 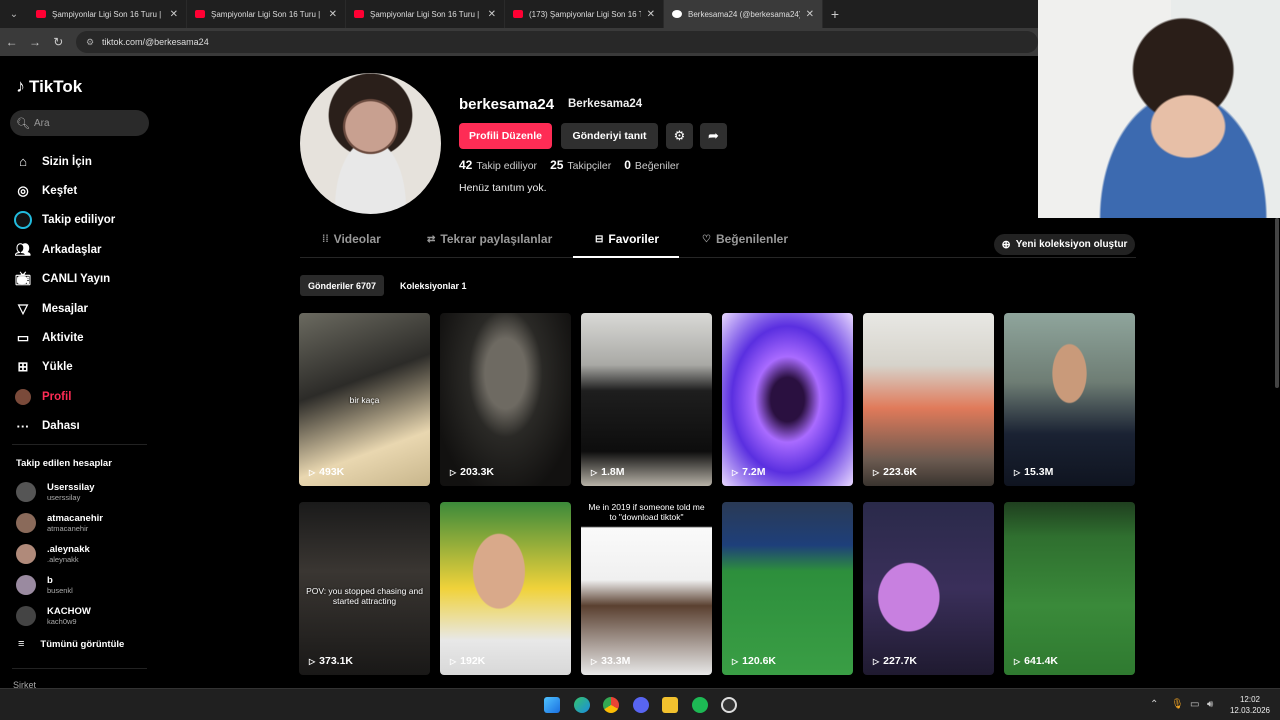 I want to click on search-input, so click(x=88, y=123).